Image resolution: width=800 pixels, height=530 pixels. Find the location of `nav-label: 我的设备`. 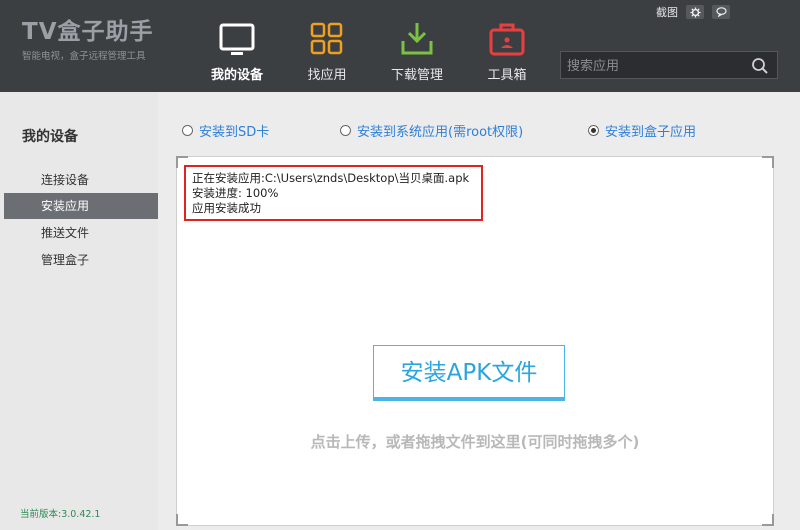

nav-label: 我的设备 is located at coordinates (236, 75).